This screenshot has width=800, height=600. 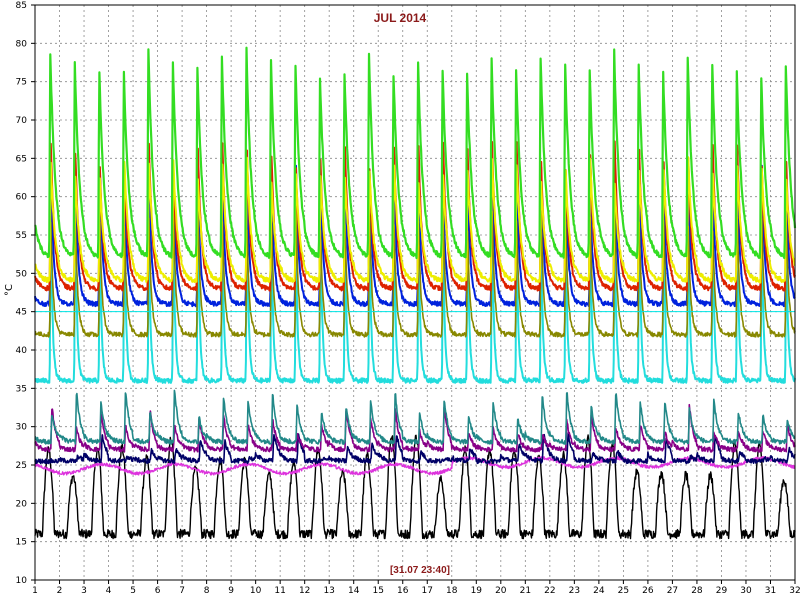 What do you see at coordinates (501, 591) in the screenshot?
I see `x-tick-label: 20` at bounding box center [501, 591].